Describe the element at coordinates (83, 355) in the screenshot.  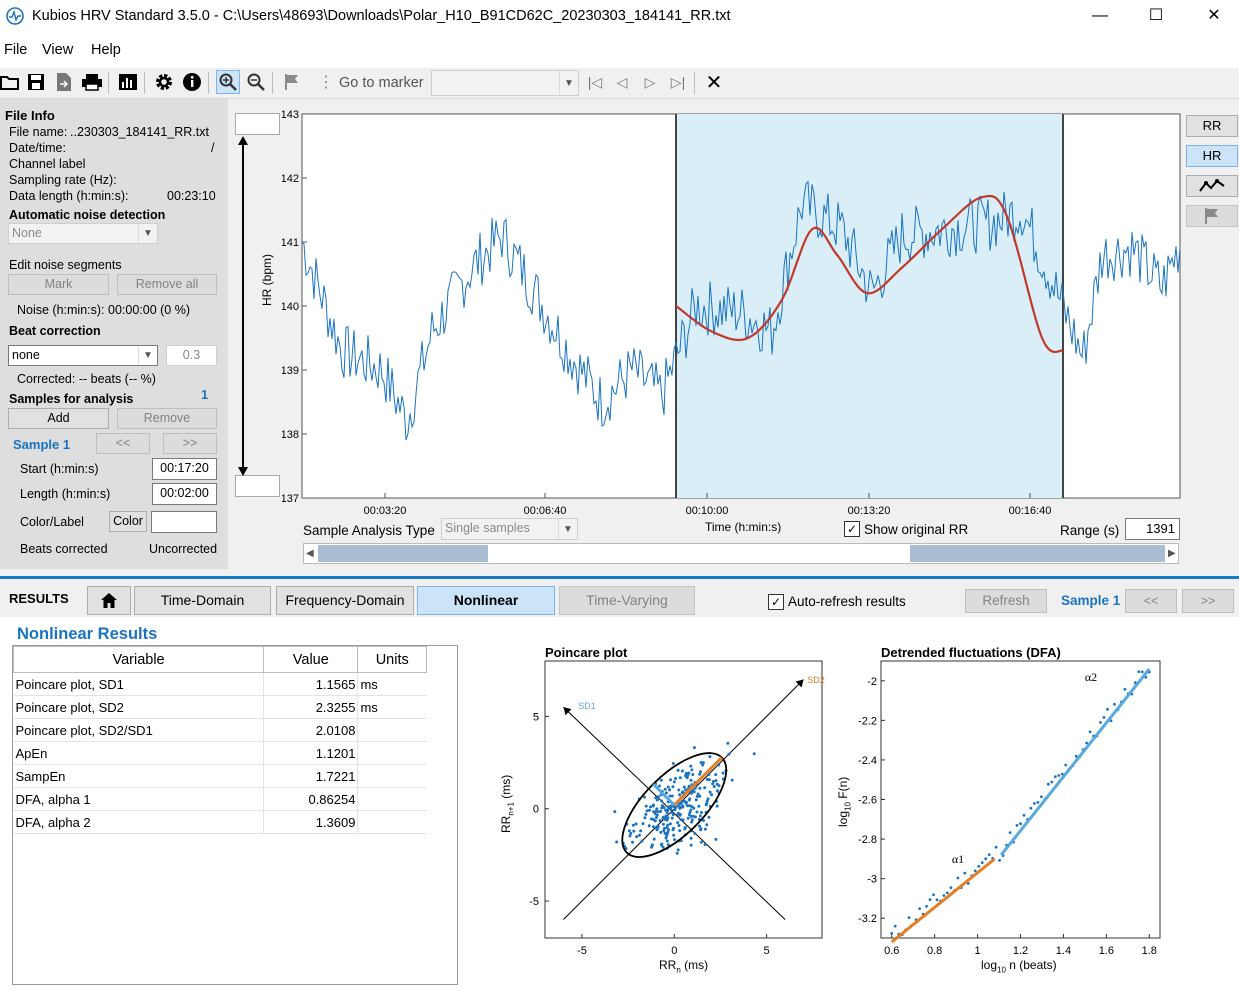
I see `beat-correction-dropdown: none ▼` at that location.